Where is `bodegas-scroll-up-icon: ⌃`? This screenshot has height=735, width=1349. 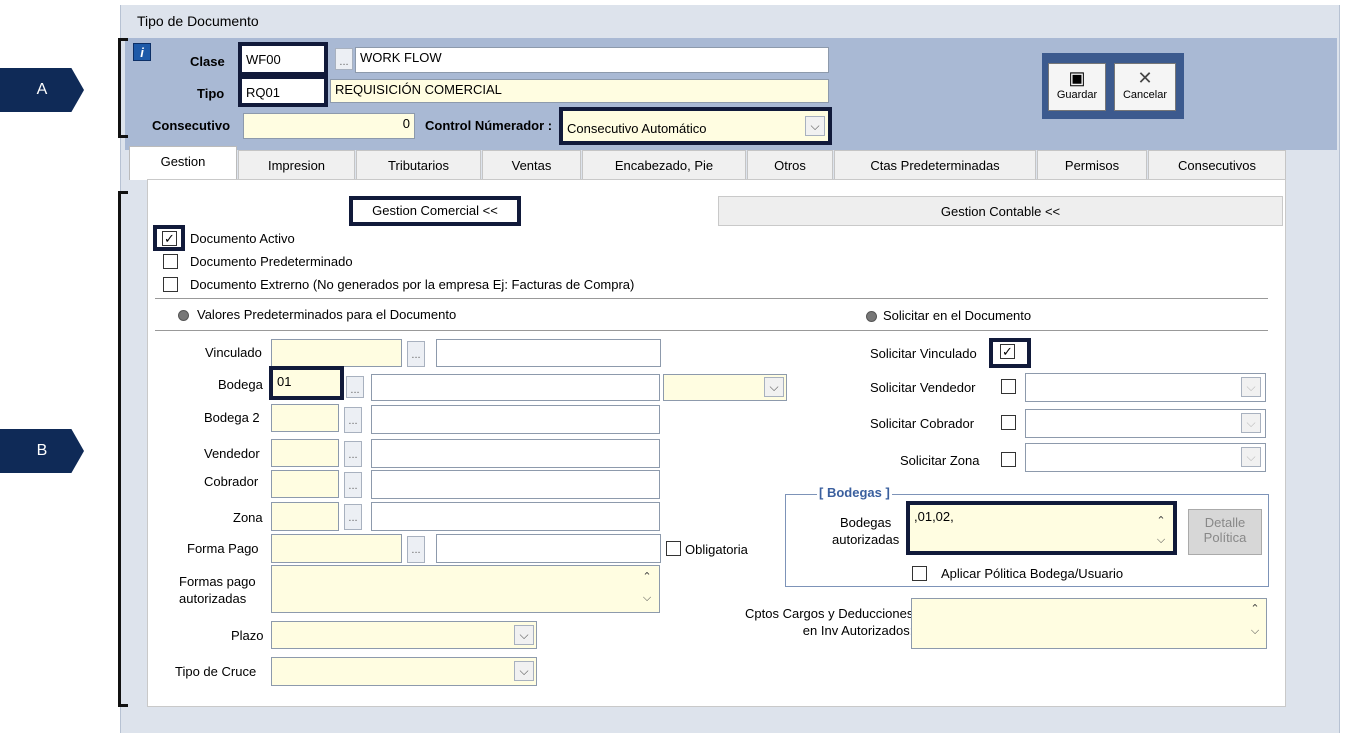 bodegas-scroll-up-icon: ⌃ is located at coordinates (1161, 520).